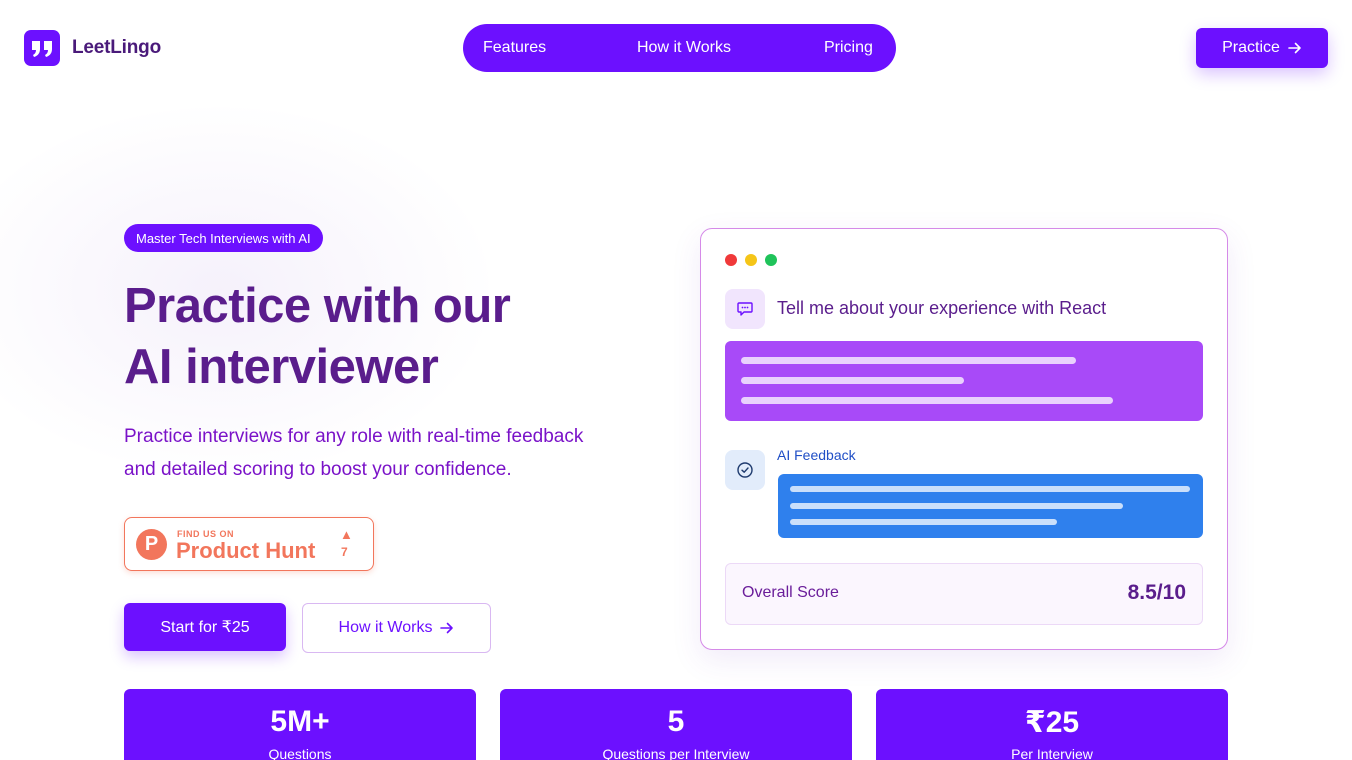 The height and width of the screenshot is (760, 1352). I want to click on answer-bubble, so click(964, 381).